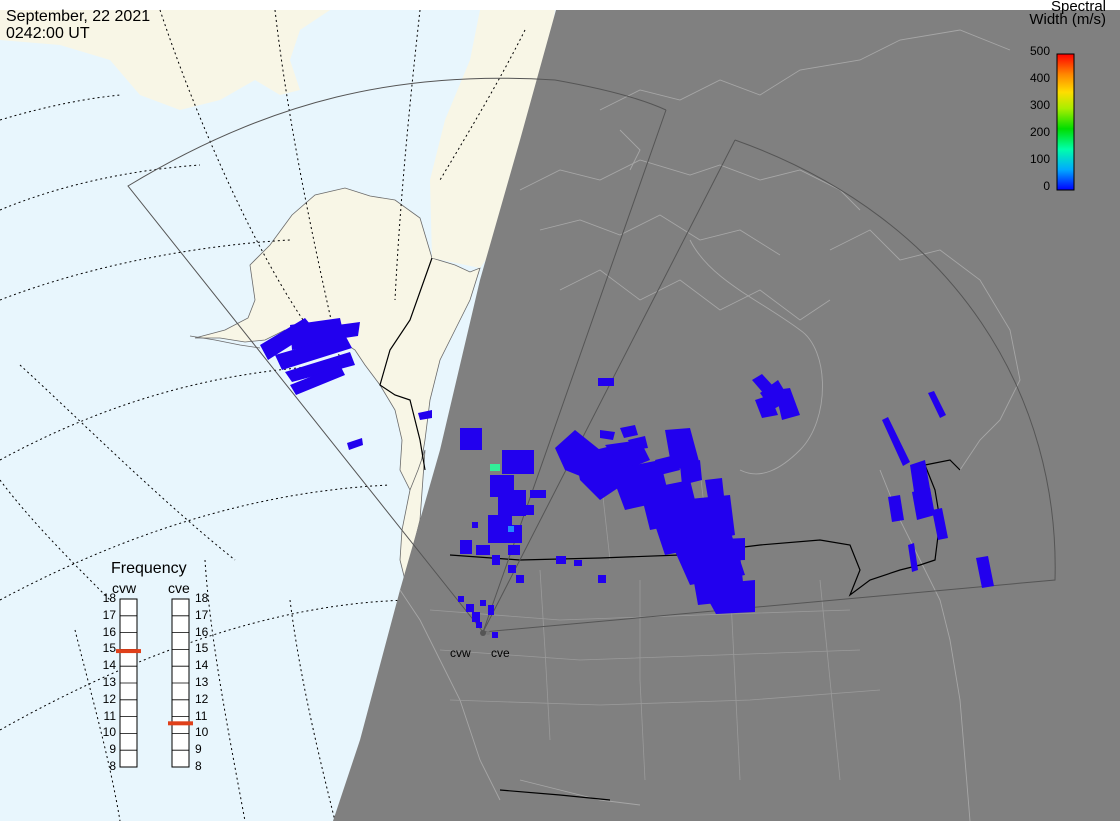  I want to click on frequency-tick-cve: 16, so click(202, 631).